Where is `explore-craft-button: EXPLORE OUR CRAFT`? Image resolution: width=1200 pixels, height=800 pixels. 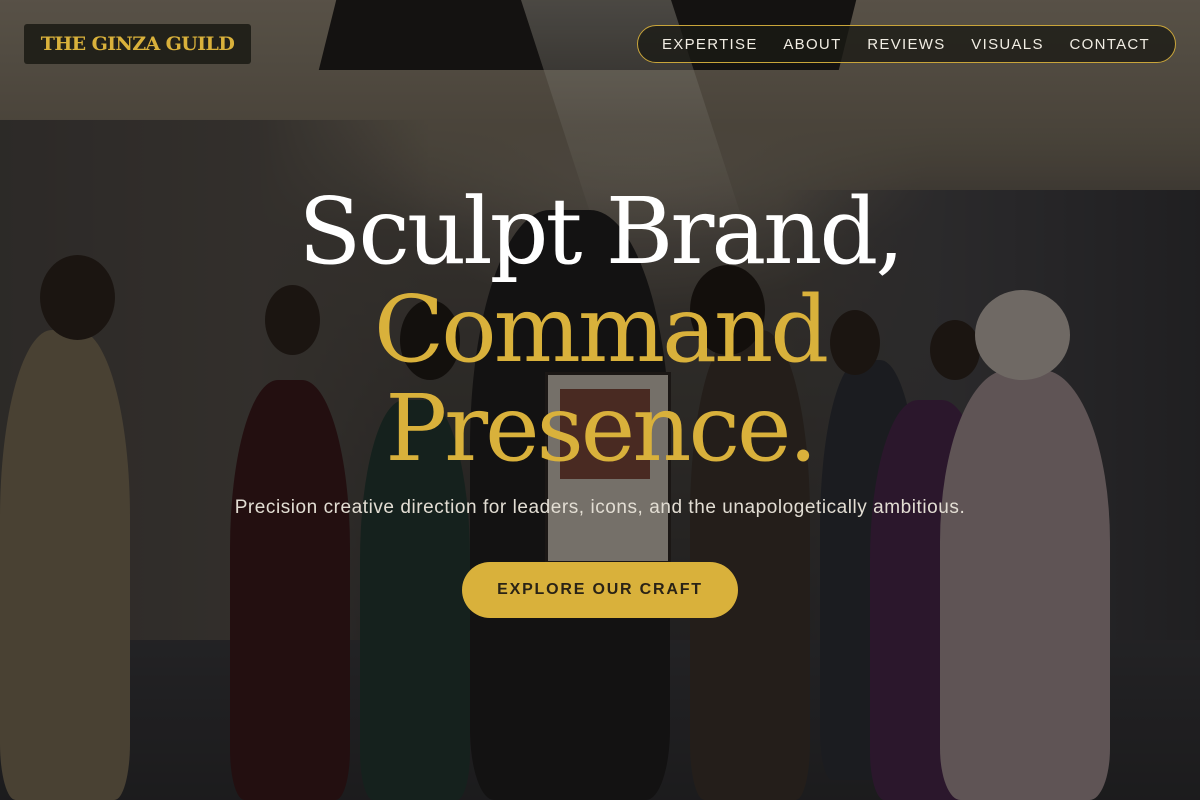
explore-craft-button: EXPLORE OUR CRAFT is located at coordinates (600, 590).